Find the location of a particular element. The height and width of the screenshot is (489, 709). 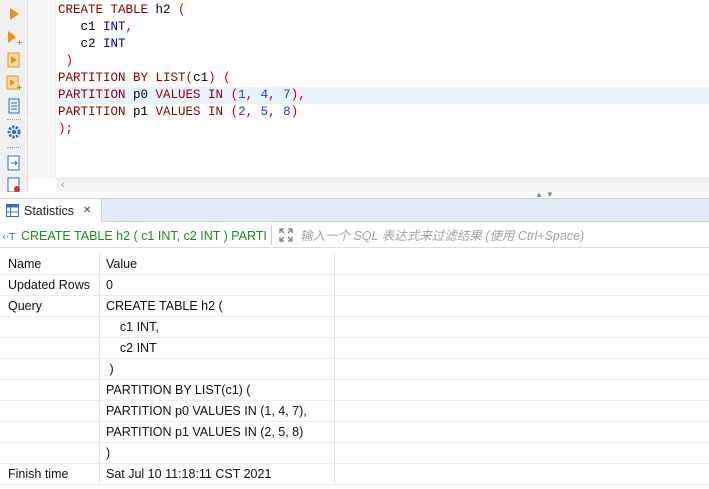

column-header-name: Name is located at coordinates (50, 264).